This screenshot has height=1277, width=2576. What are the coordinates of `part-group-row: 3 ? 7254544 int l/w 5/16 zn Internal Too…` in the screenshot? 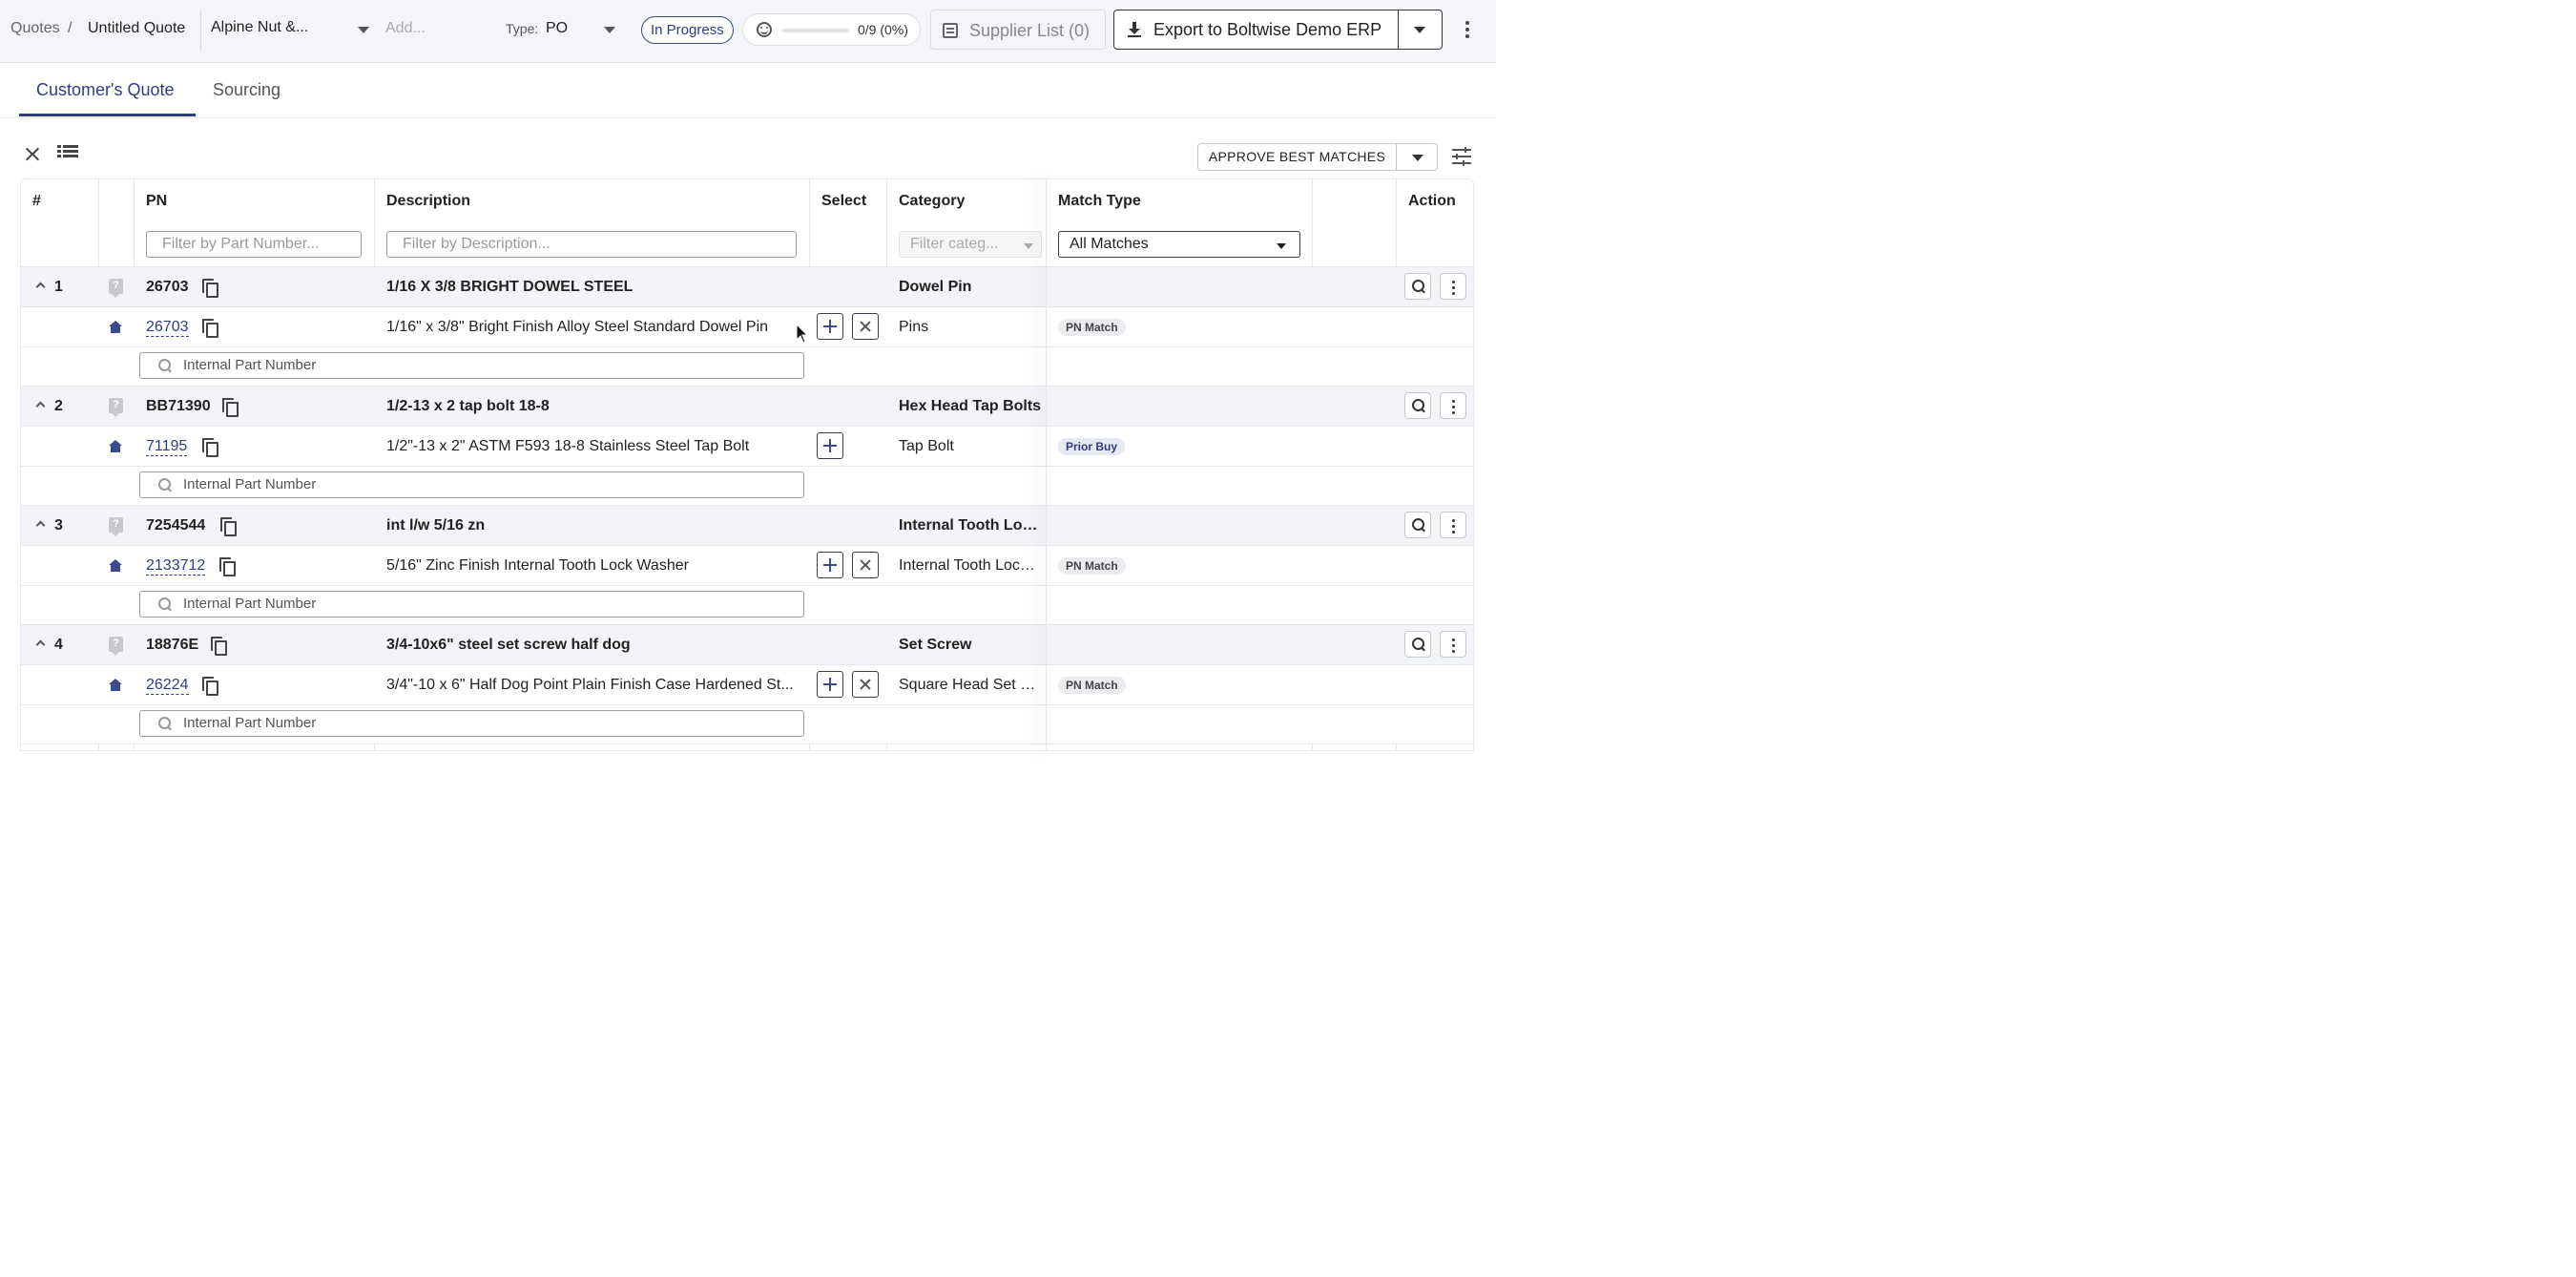 It's located at (747, 526).